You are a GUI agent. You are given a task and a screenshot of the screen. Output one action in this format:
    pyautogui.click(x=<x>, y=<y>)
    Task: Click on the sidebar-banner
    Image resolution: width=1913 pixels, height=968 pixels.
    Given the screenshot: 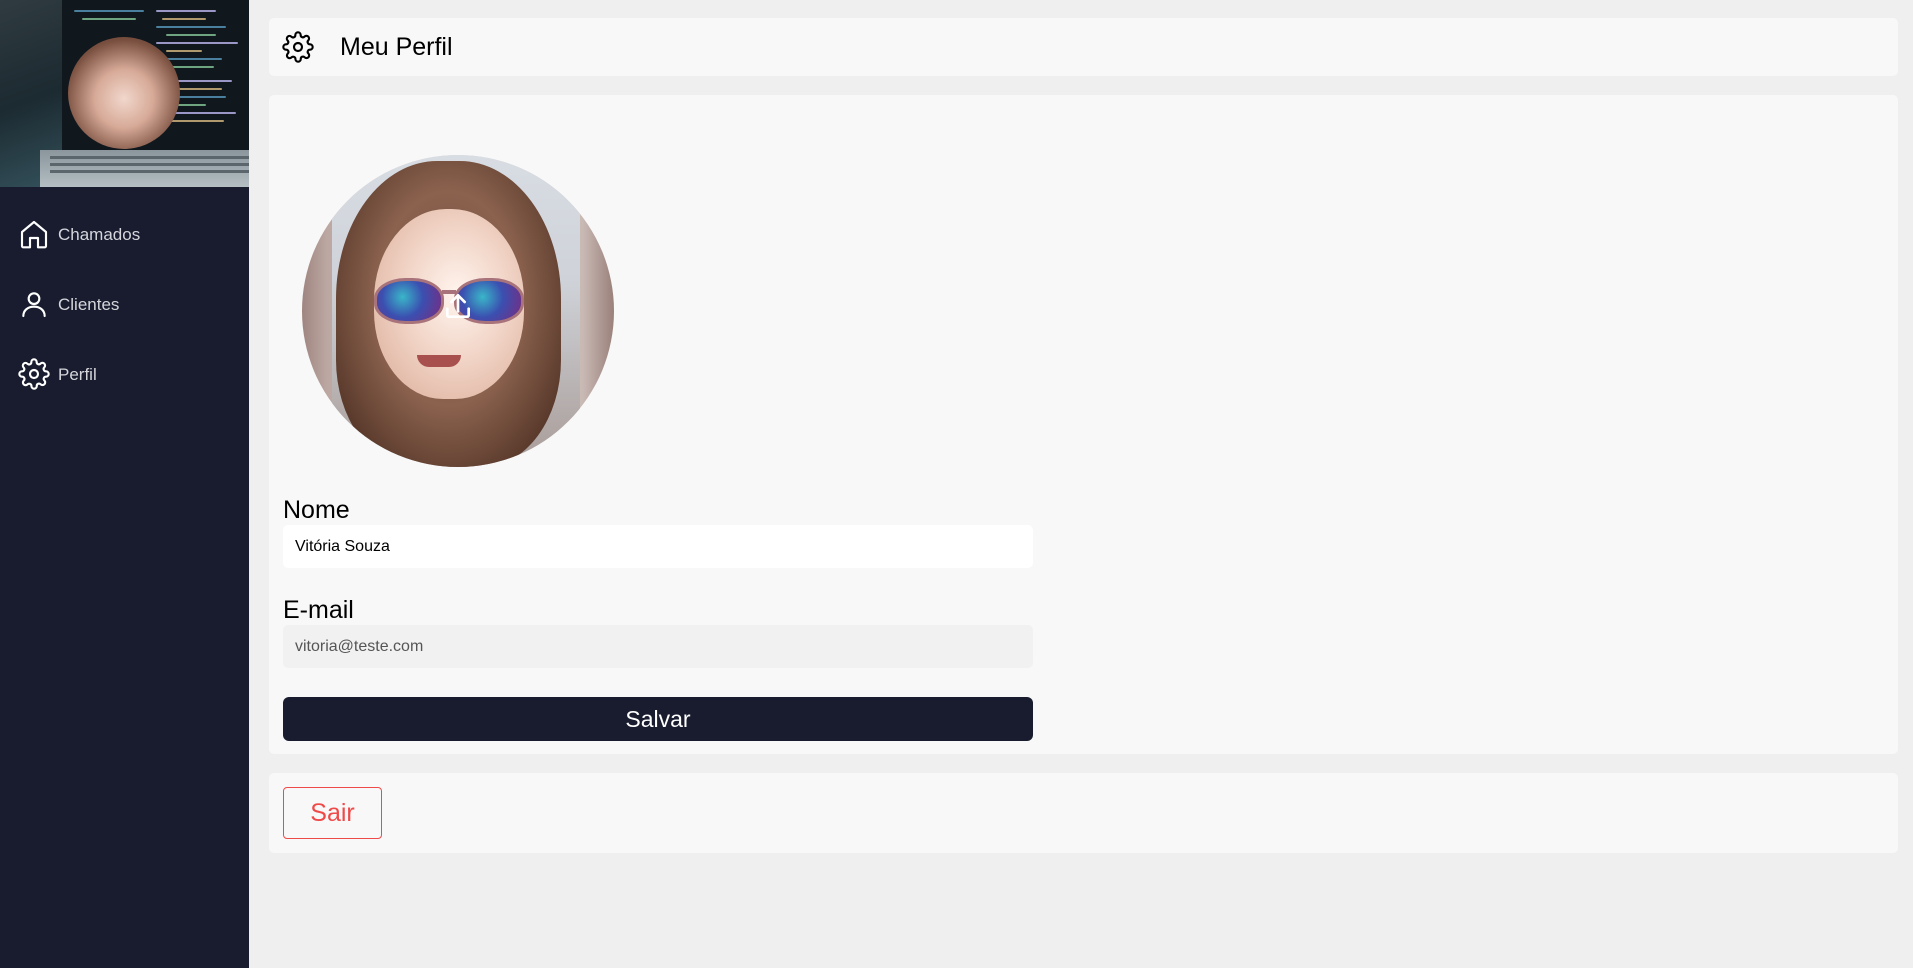 What is the action you would take?
    pyautogui.click(x=124, y=93)
    